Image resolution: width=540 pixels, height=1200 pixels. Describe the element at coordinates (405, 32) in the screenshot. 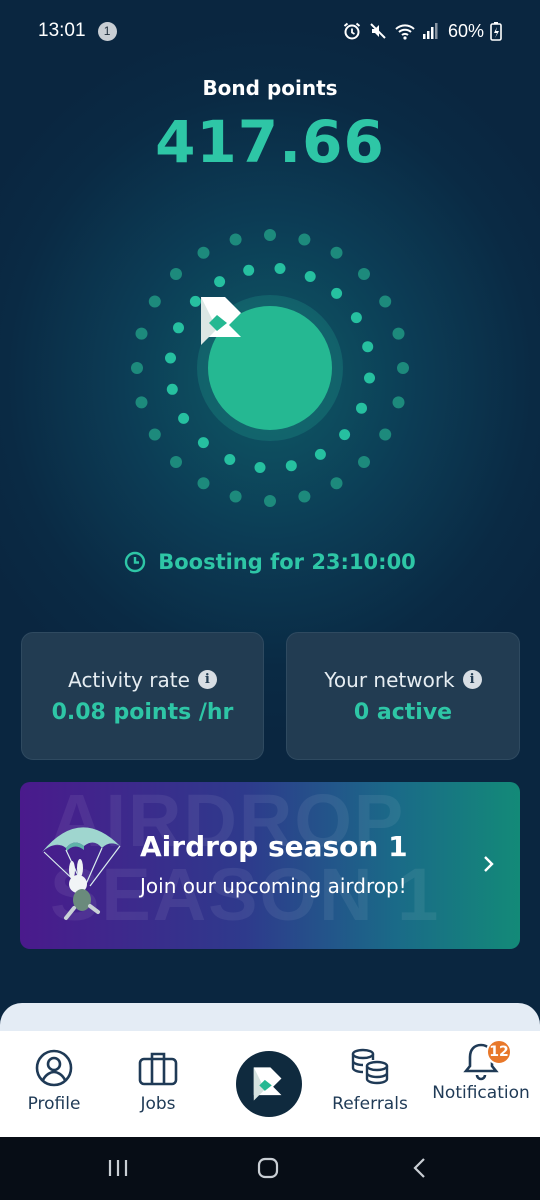

I see `wifi-icon` at that location.